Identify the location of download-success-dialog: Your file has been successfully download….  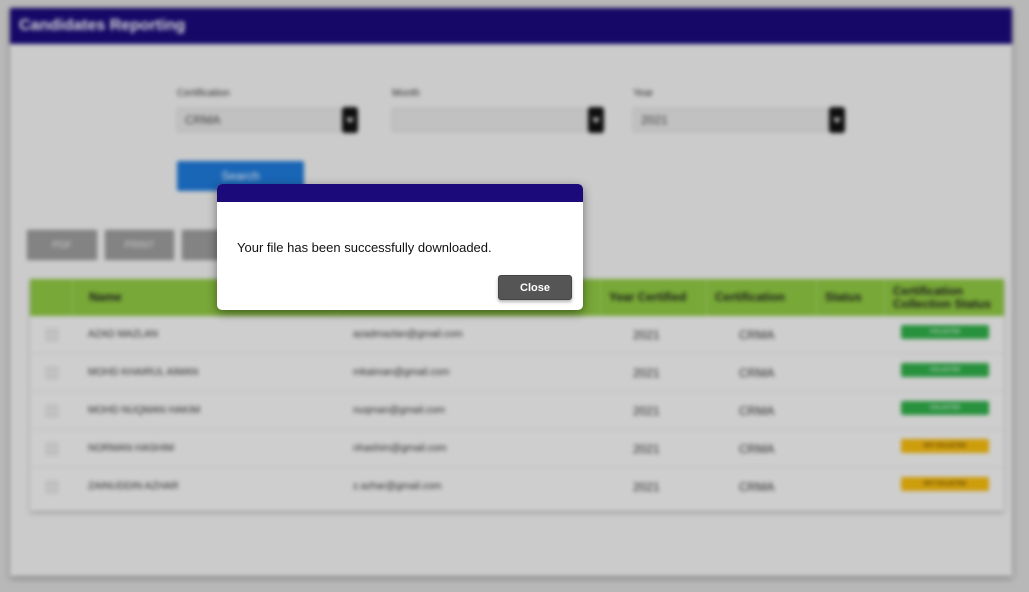
(400, 247).